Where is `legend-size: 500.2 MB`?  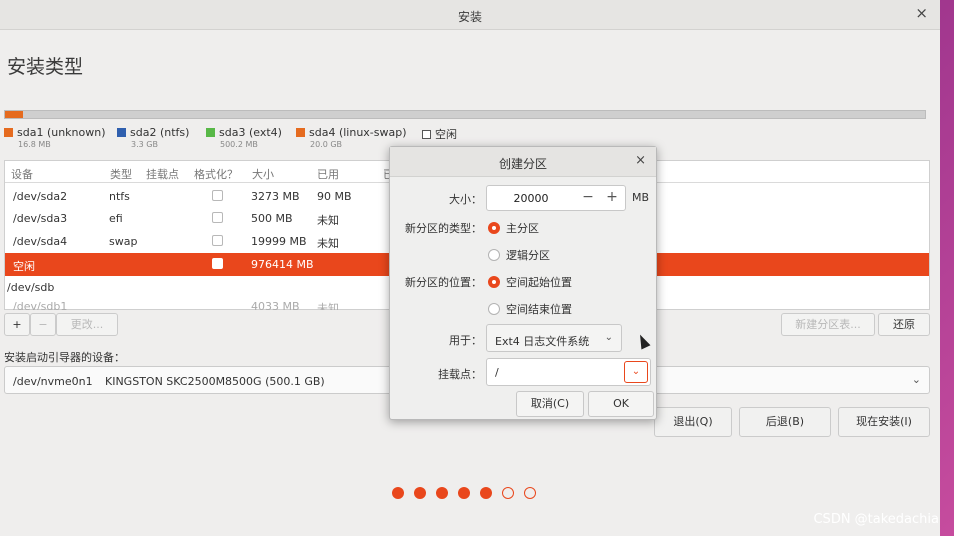 legend-size: 500.2 MB is located at coordinates (239, 144).